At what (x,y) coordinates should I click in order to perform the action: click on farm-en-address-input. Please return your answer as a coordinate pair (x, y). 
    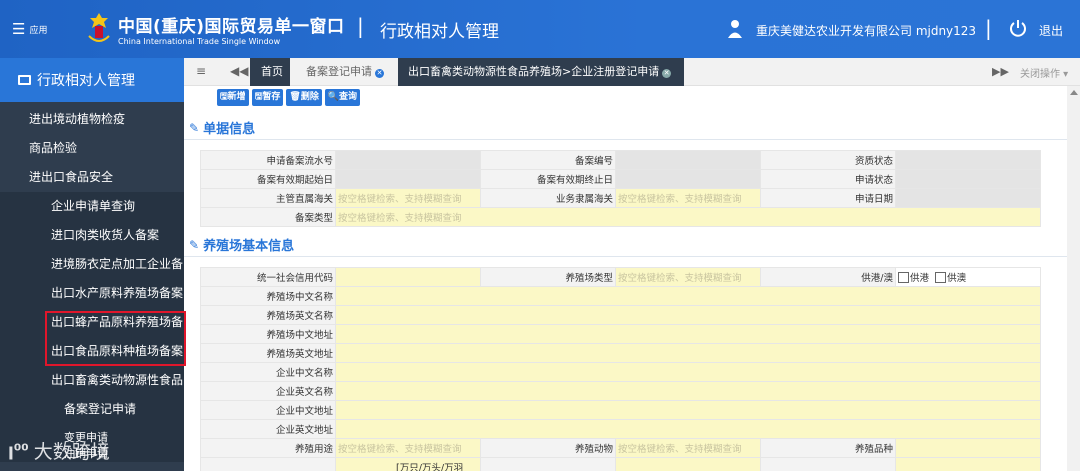
    Looking at the image, I should click on (688, 353).